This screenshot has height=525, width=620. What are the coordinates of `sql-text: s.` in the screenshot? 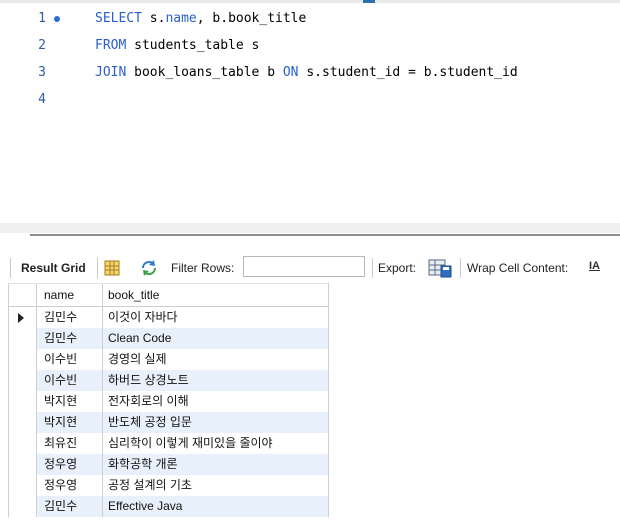 It's located at (153, 18).